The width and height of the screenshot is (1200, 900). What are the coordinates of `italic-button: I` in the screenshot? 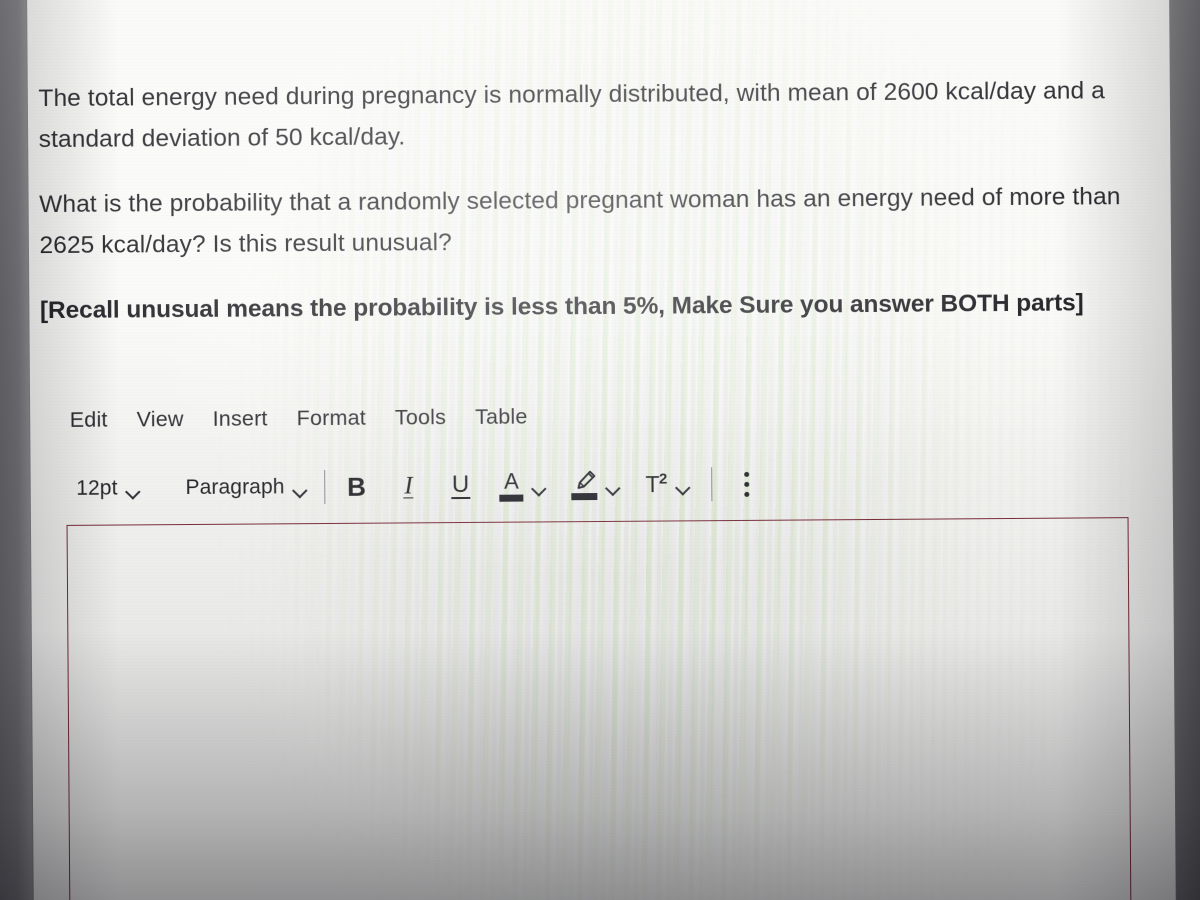 It's located at (408, 486).